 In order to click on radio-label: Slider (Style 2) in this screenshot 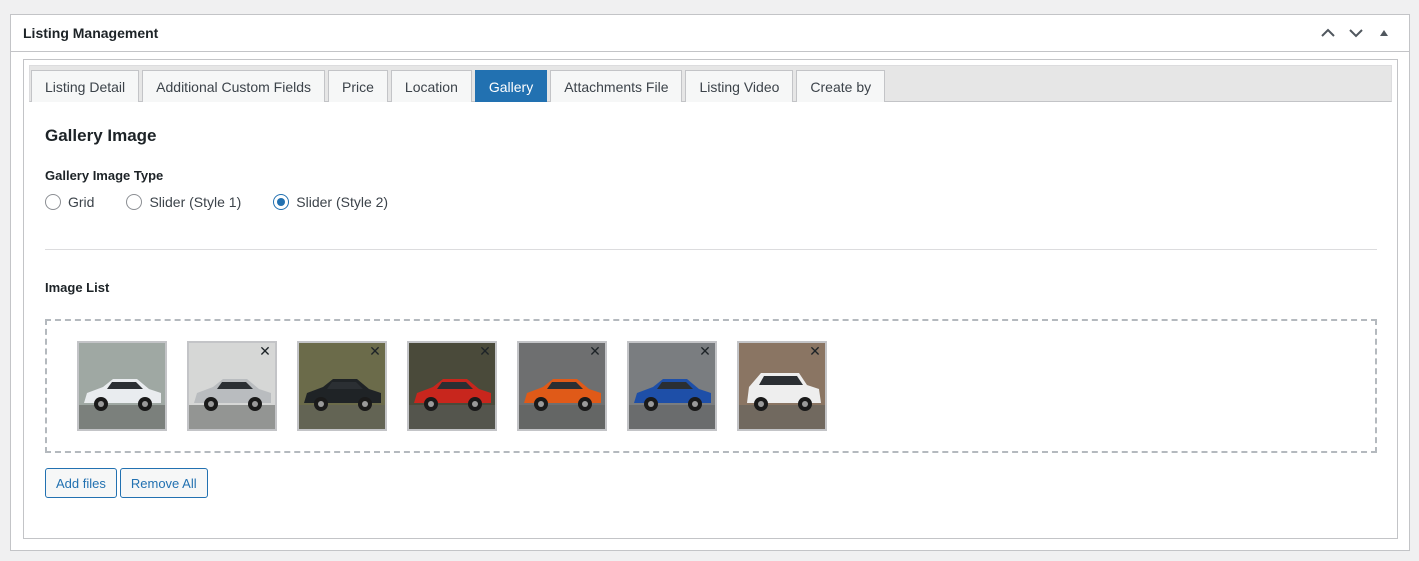, I will do `click(342, 202)`.